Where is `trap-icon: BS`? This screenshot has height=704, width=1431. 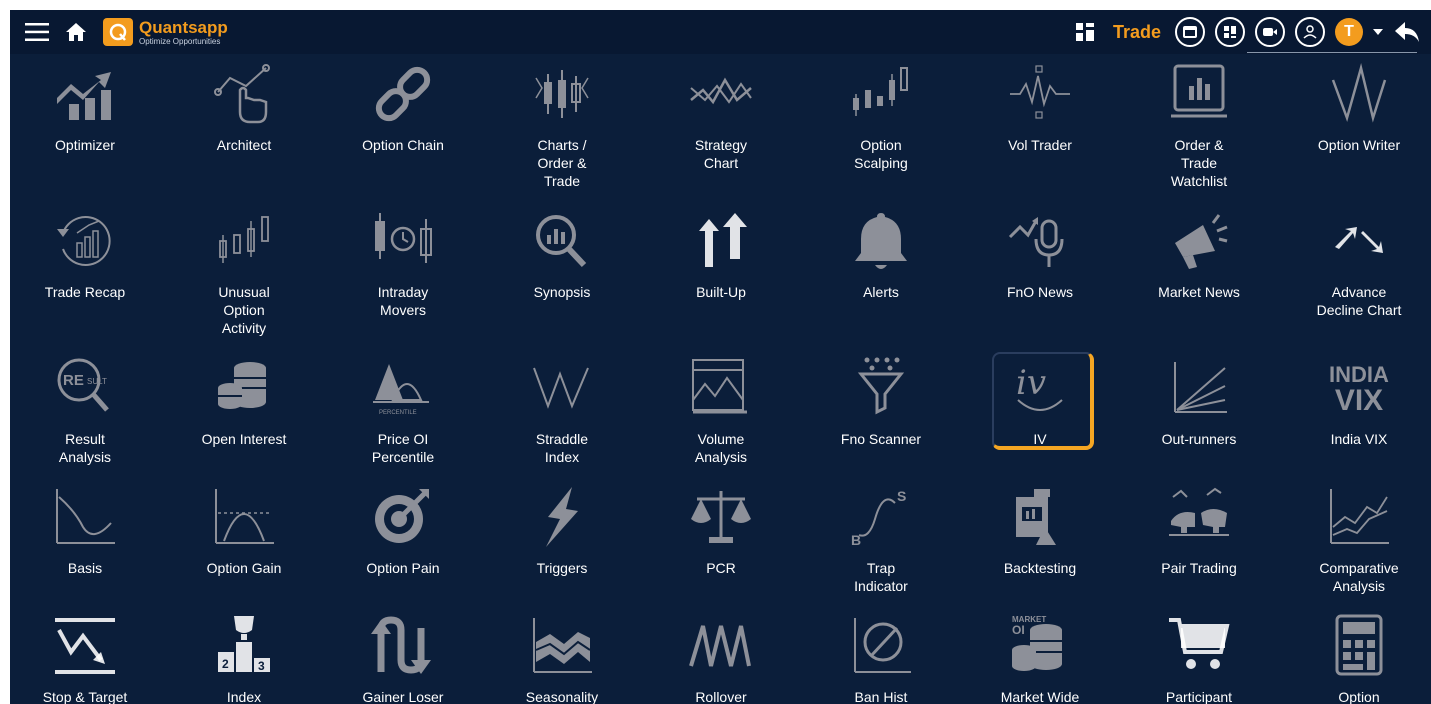 trap-icon: BS is located at coordinates (881, 517).